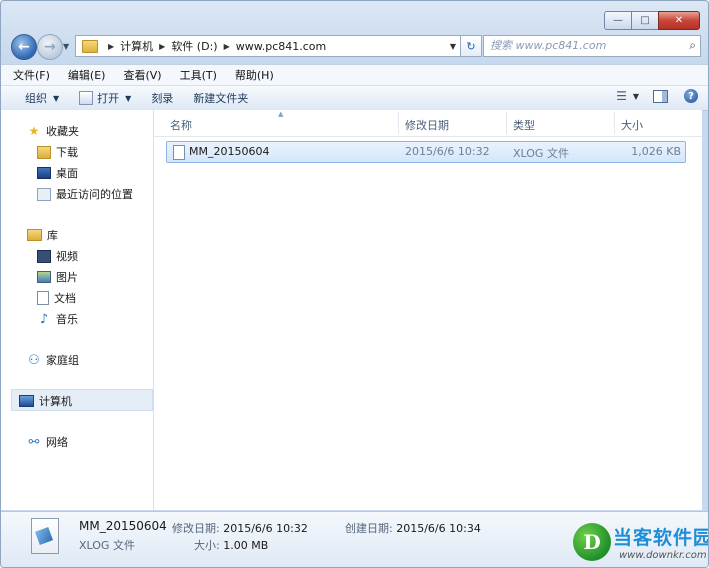  What do you see at coordinates (281, 46) in the screenshot?
I see `breadcrumb-folder: www.pc841.com` at bounding box center [281, 46].